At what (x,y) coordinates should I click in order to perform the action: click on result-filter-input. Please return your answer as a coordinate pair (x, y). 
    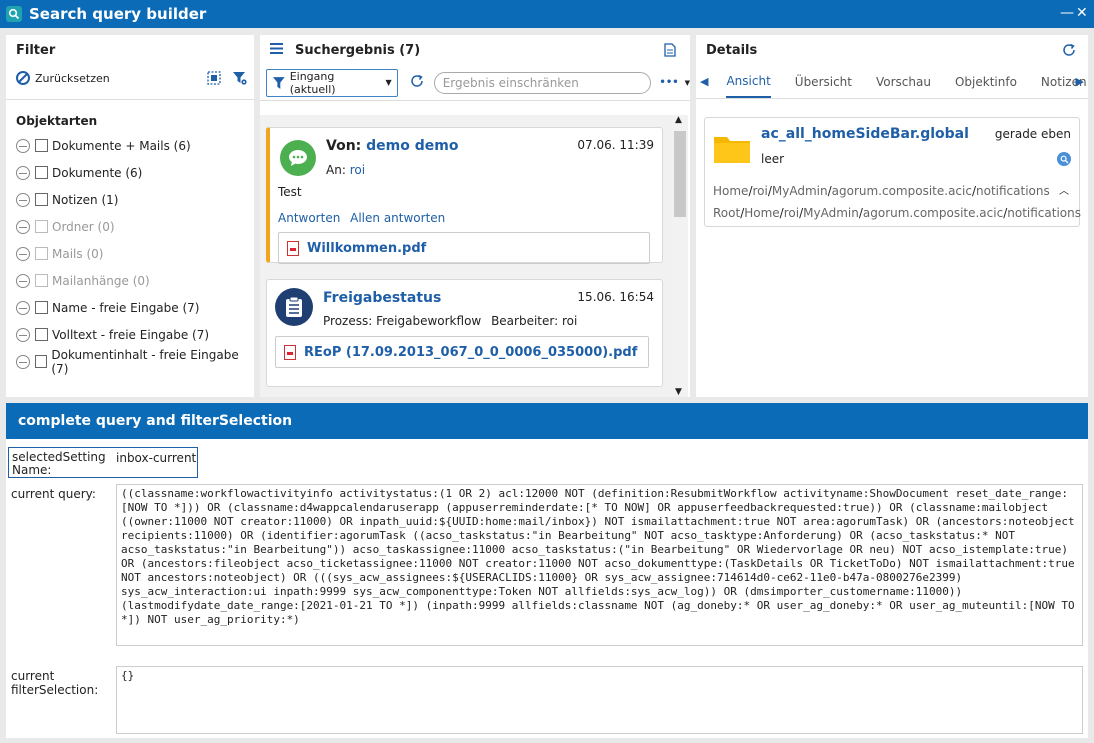
    Looking at the image, I should click on (542, 82).